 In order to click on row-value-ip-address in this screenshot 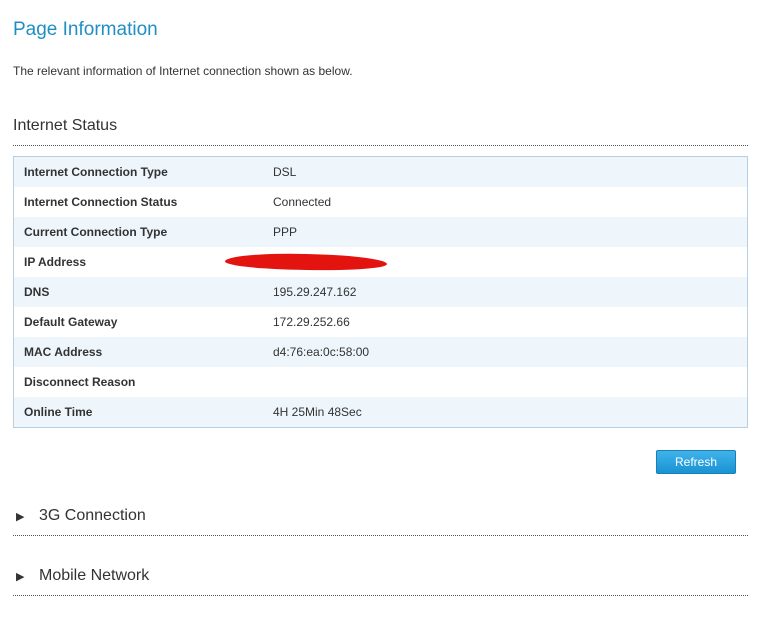, I will do `click(485, 262)`.